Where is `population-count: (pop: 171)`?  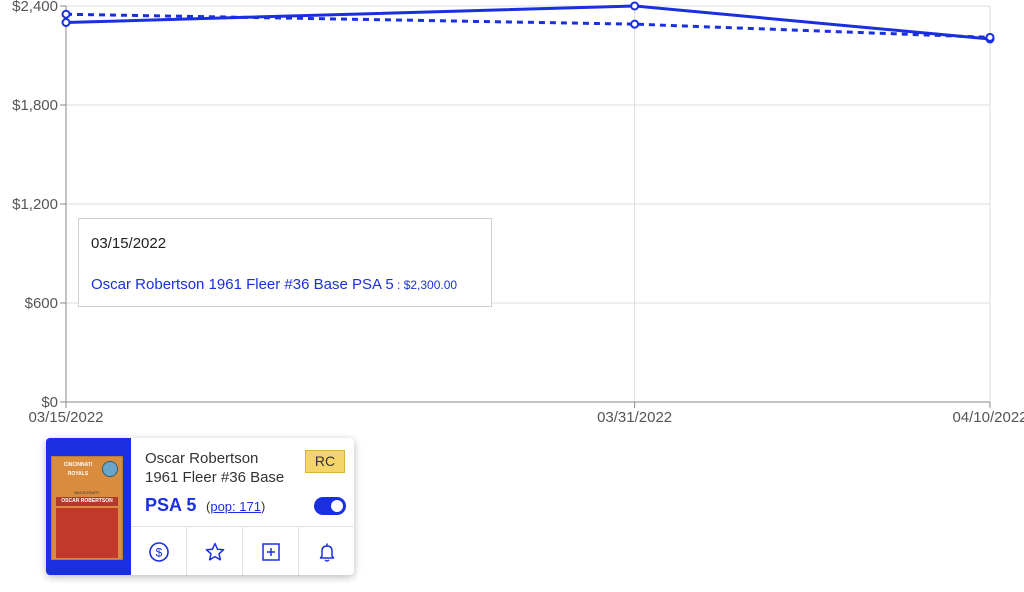 population-count: (pop: 171) is located at coordinates (235, 506).